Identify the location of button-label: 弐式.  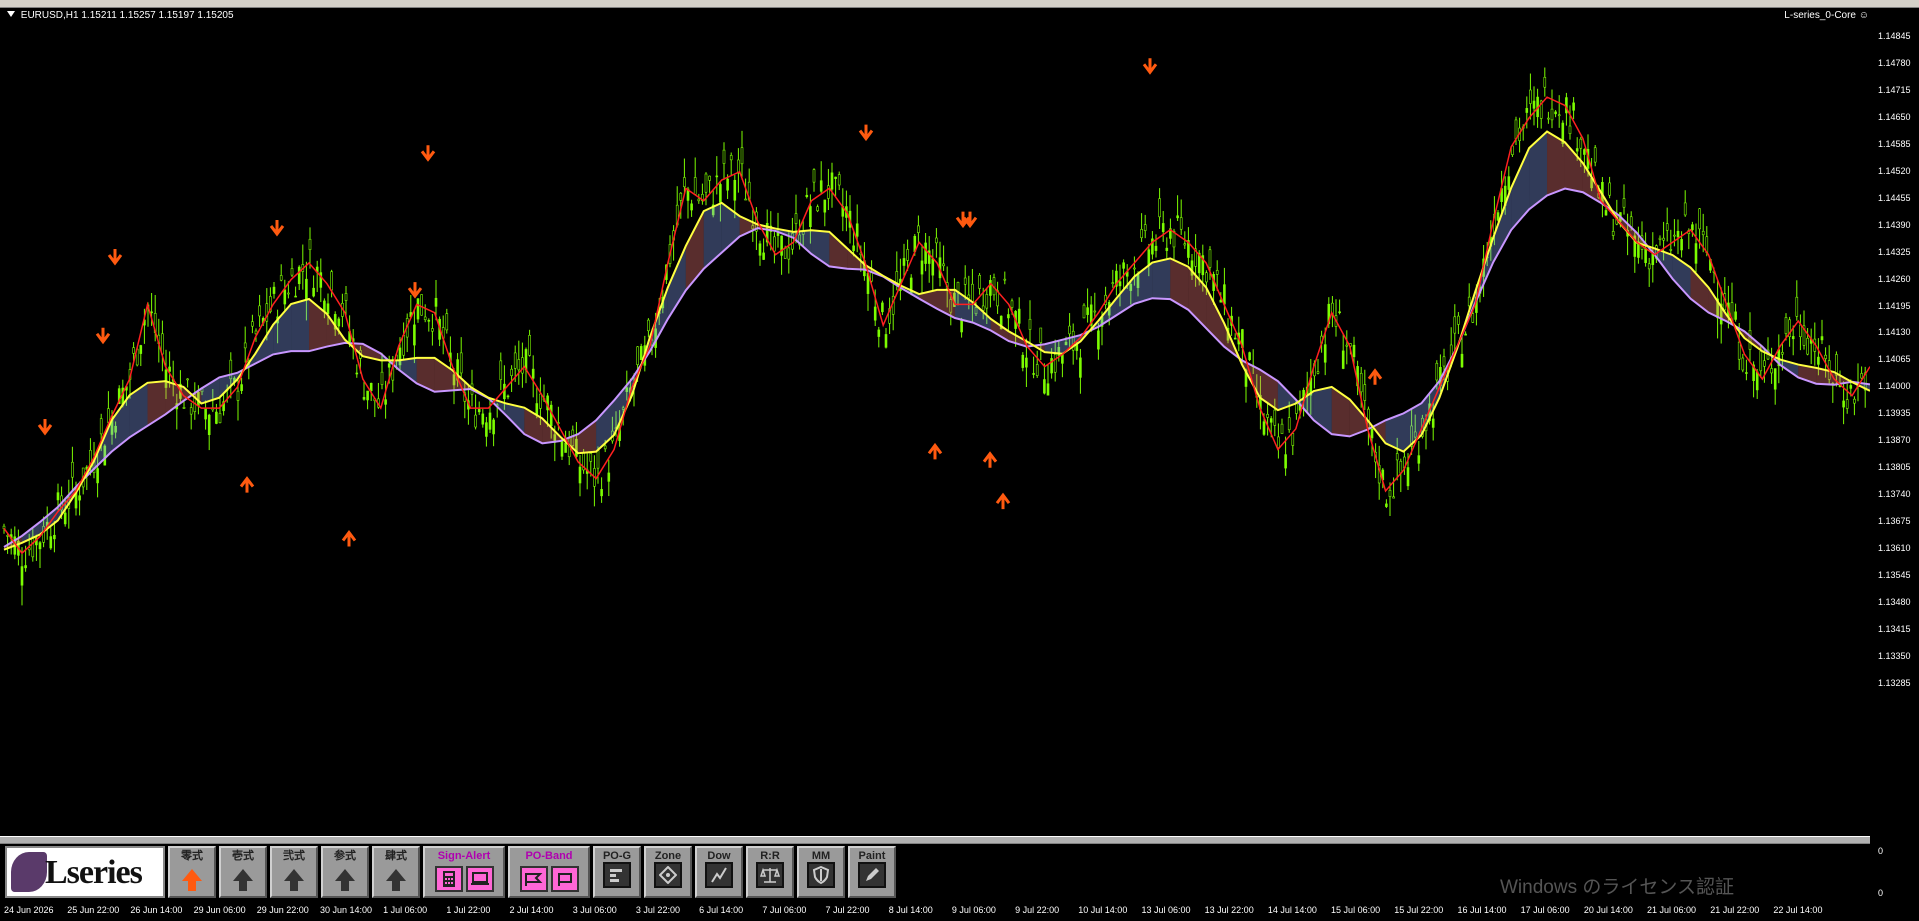
(294, 856).